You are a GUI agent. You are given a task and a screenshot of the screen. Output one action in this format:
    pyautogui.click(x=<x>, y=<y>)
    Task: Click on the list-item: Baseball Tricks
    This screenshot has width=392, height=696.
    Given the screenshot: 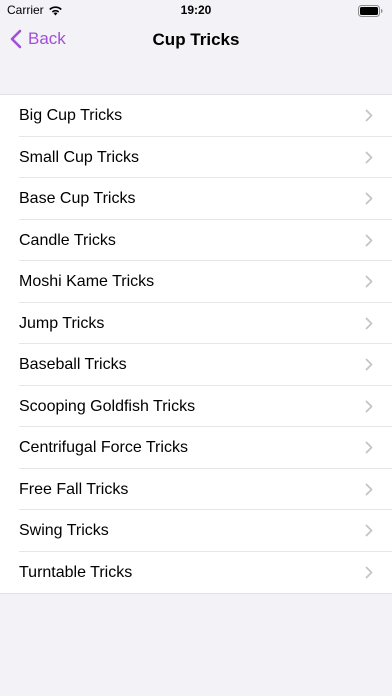 What is the action you would take?
    pyautogui.click(x=196, y=365)
    